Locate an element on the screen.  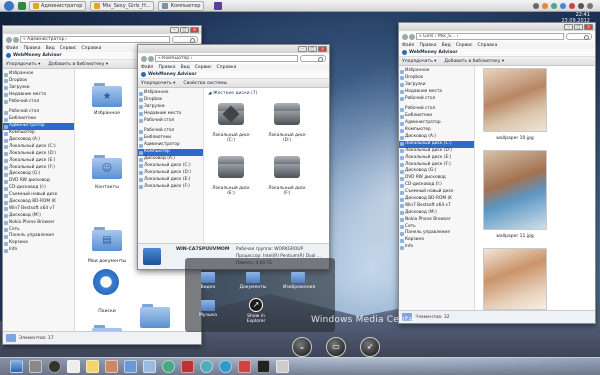
add-to-library-button: Добавить в библиотеку ▾ is located at coordinates (78, 64).